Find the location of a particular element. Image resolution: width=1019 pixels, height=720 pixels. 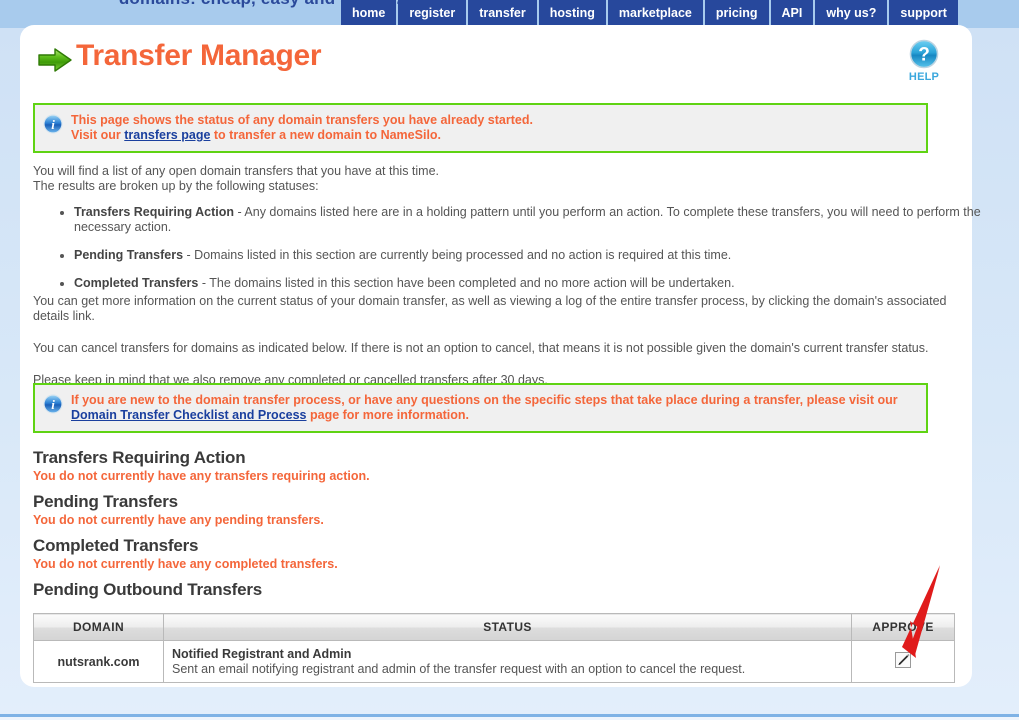

nav-item-support: support is located at coordinates (923, 13).